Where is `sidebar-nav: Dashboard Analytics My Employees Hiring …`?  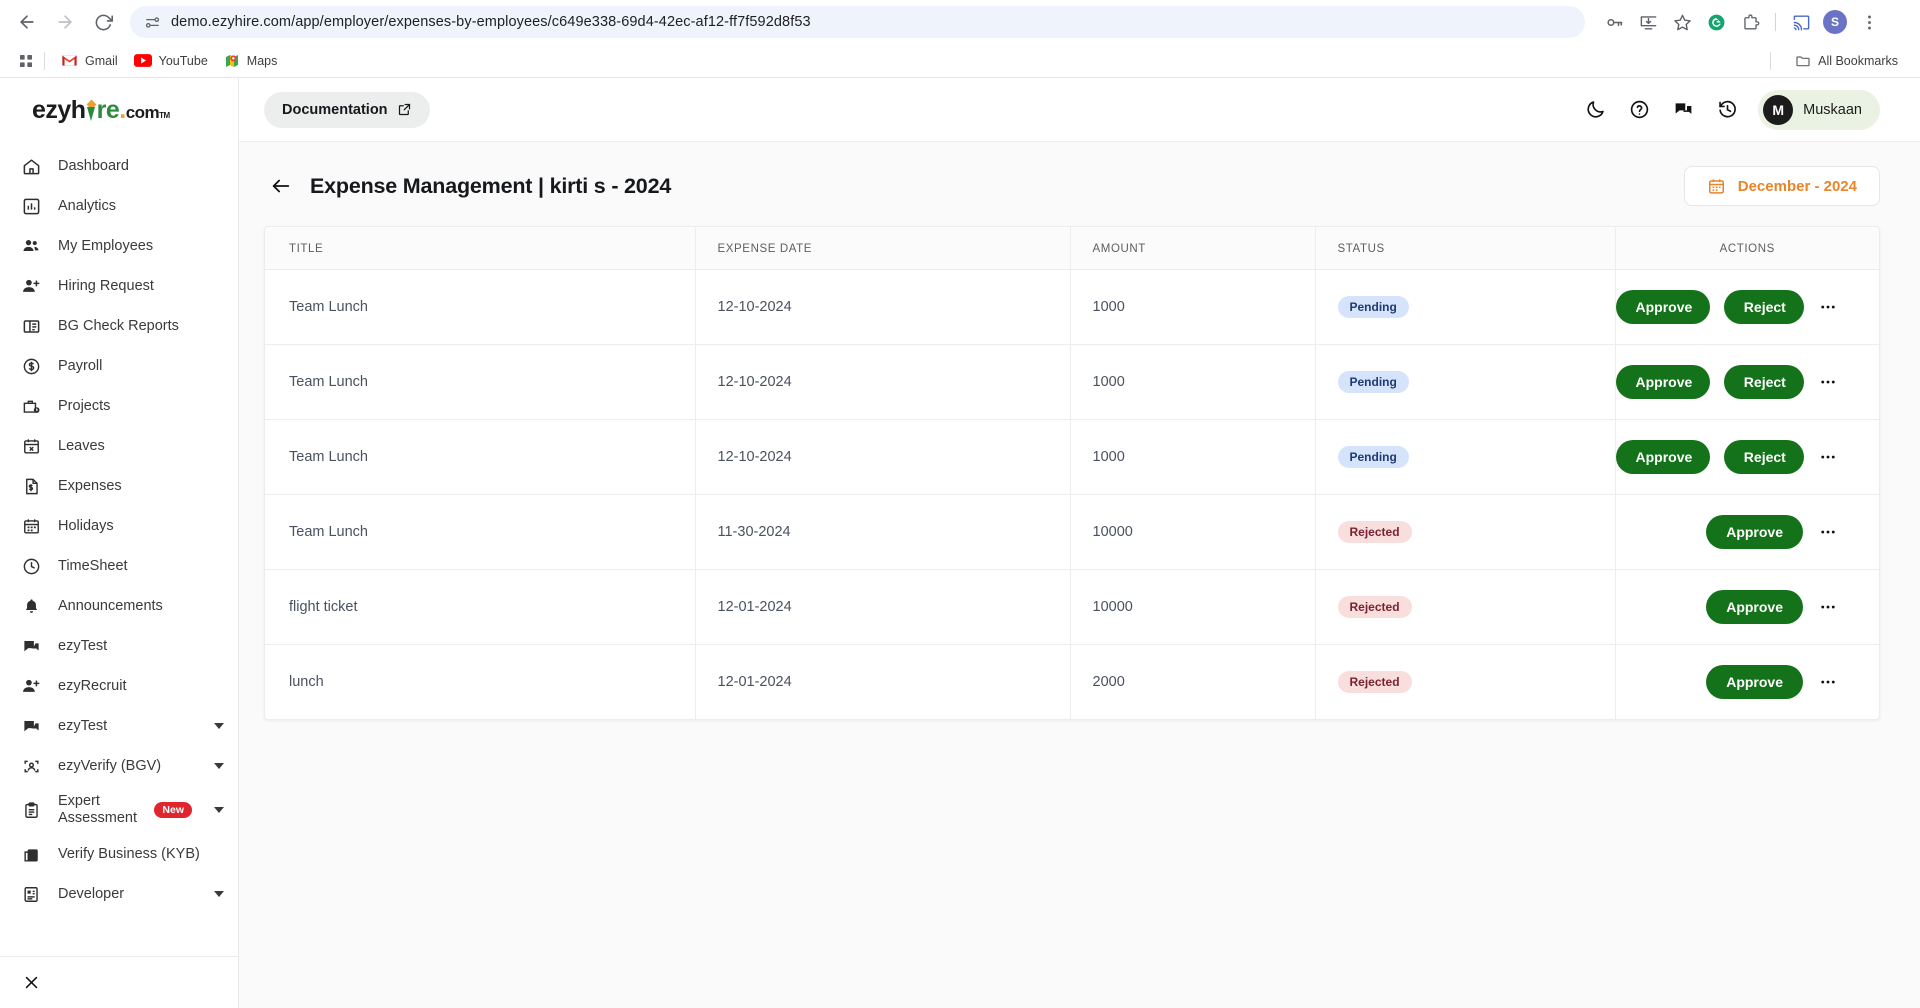 sidebar-nav: Dashboard Analytics My Employees Hiring … is located at coordinates (119, 549).